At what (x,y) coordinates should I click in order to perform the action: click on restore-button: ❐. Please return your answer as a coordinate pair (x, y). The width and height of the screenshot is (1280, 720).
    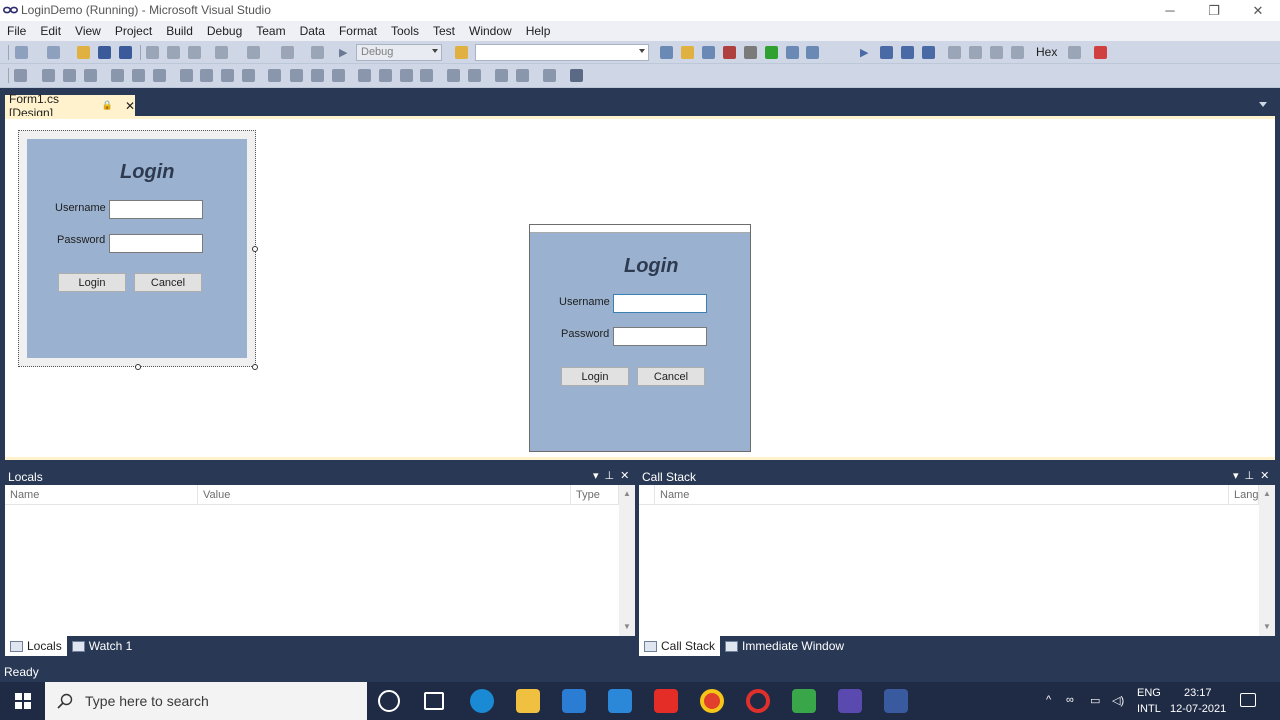
    Looking at the image, I should click on (1214, 10).